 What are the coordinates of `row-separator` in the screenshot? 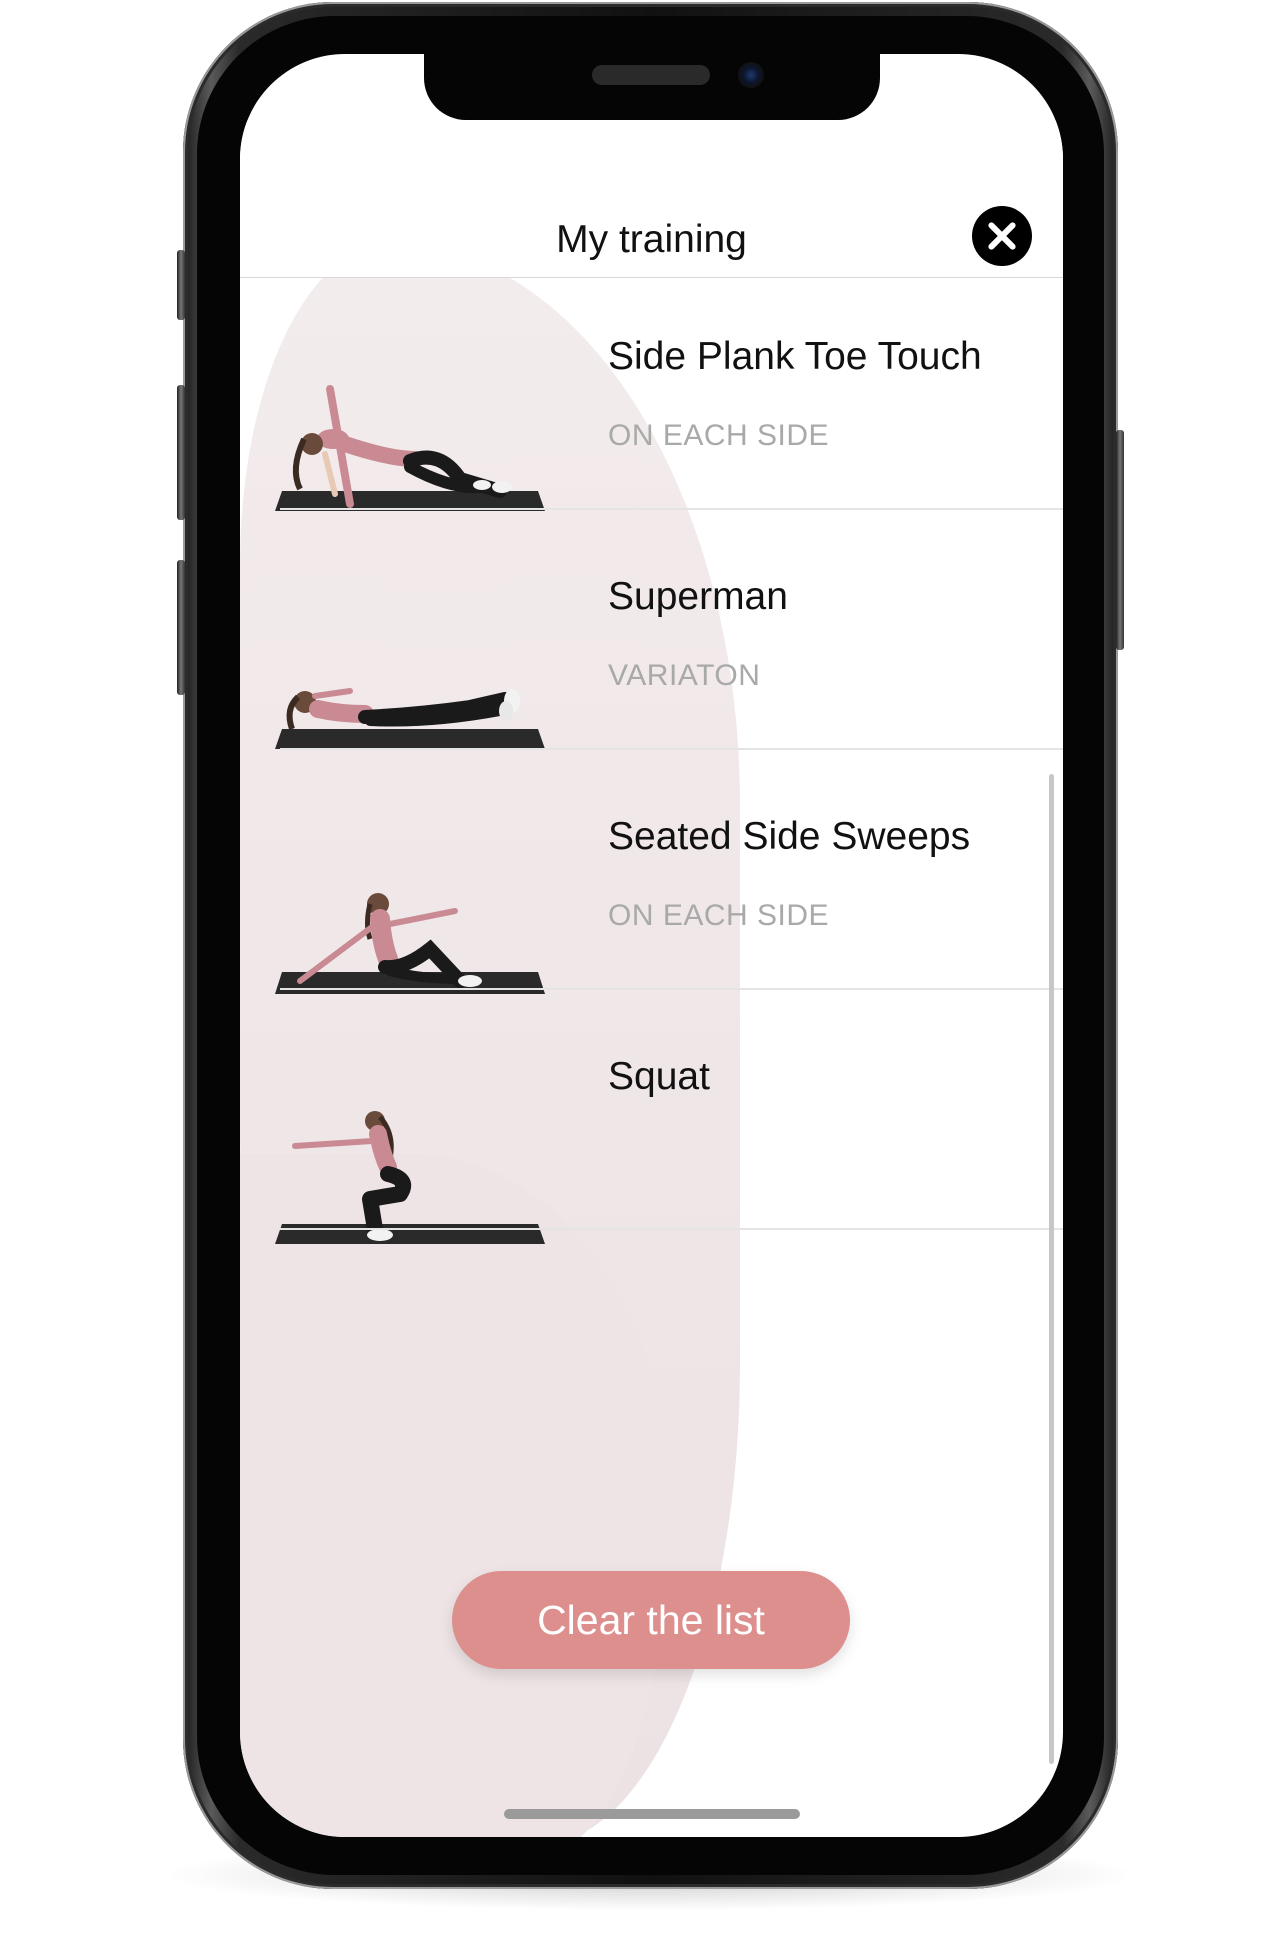 It's located at (671, 1229).